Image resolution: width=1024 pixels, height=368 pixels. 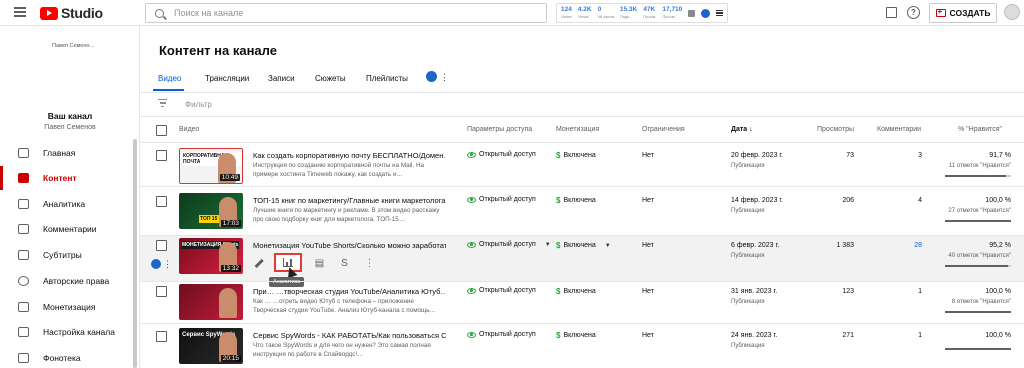 I want to click on column-header-likes: % "Нравится", so click(x=980, y=129).